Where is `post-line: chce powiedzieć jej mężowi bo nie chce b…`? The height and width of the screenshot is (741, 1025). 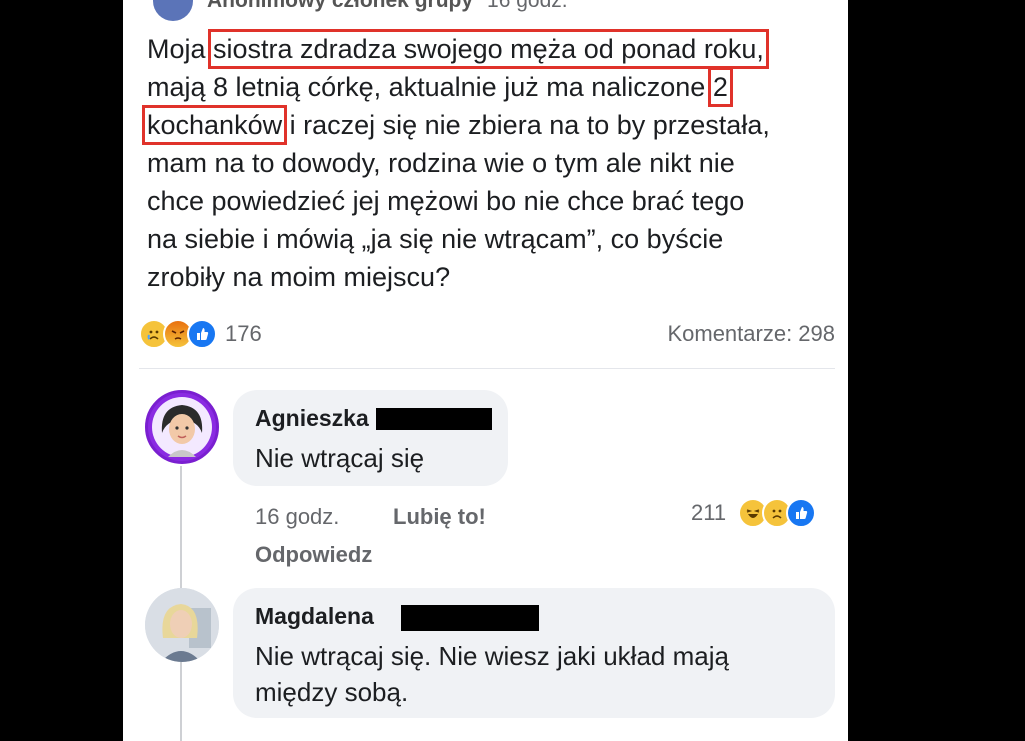
post-line: chce powiedzieć jej mężowi bo nie chce b… is located at coordinates (446, 201).